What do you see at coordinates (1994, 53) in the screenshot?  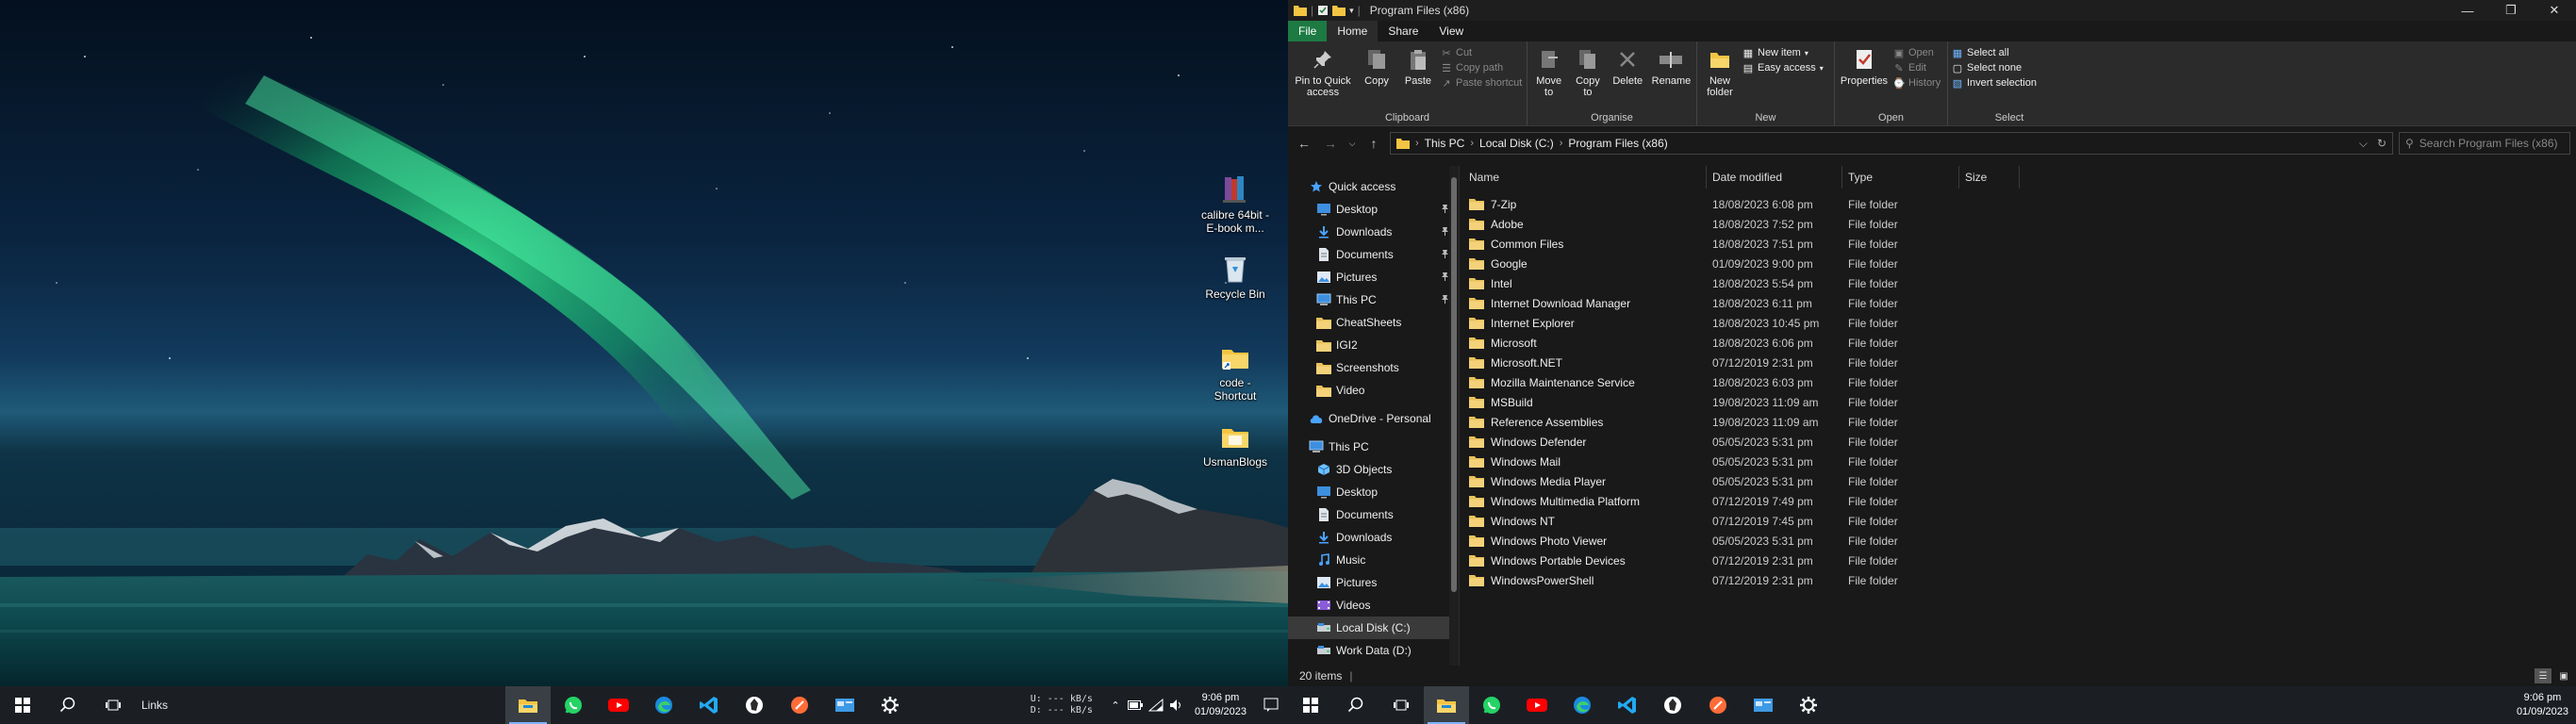 I see `select-all-button: ▦ Select all` at bounding box center [1994, 53].